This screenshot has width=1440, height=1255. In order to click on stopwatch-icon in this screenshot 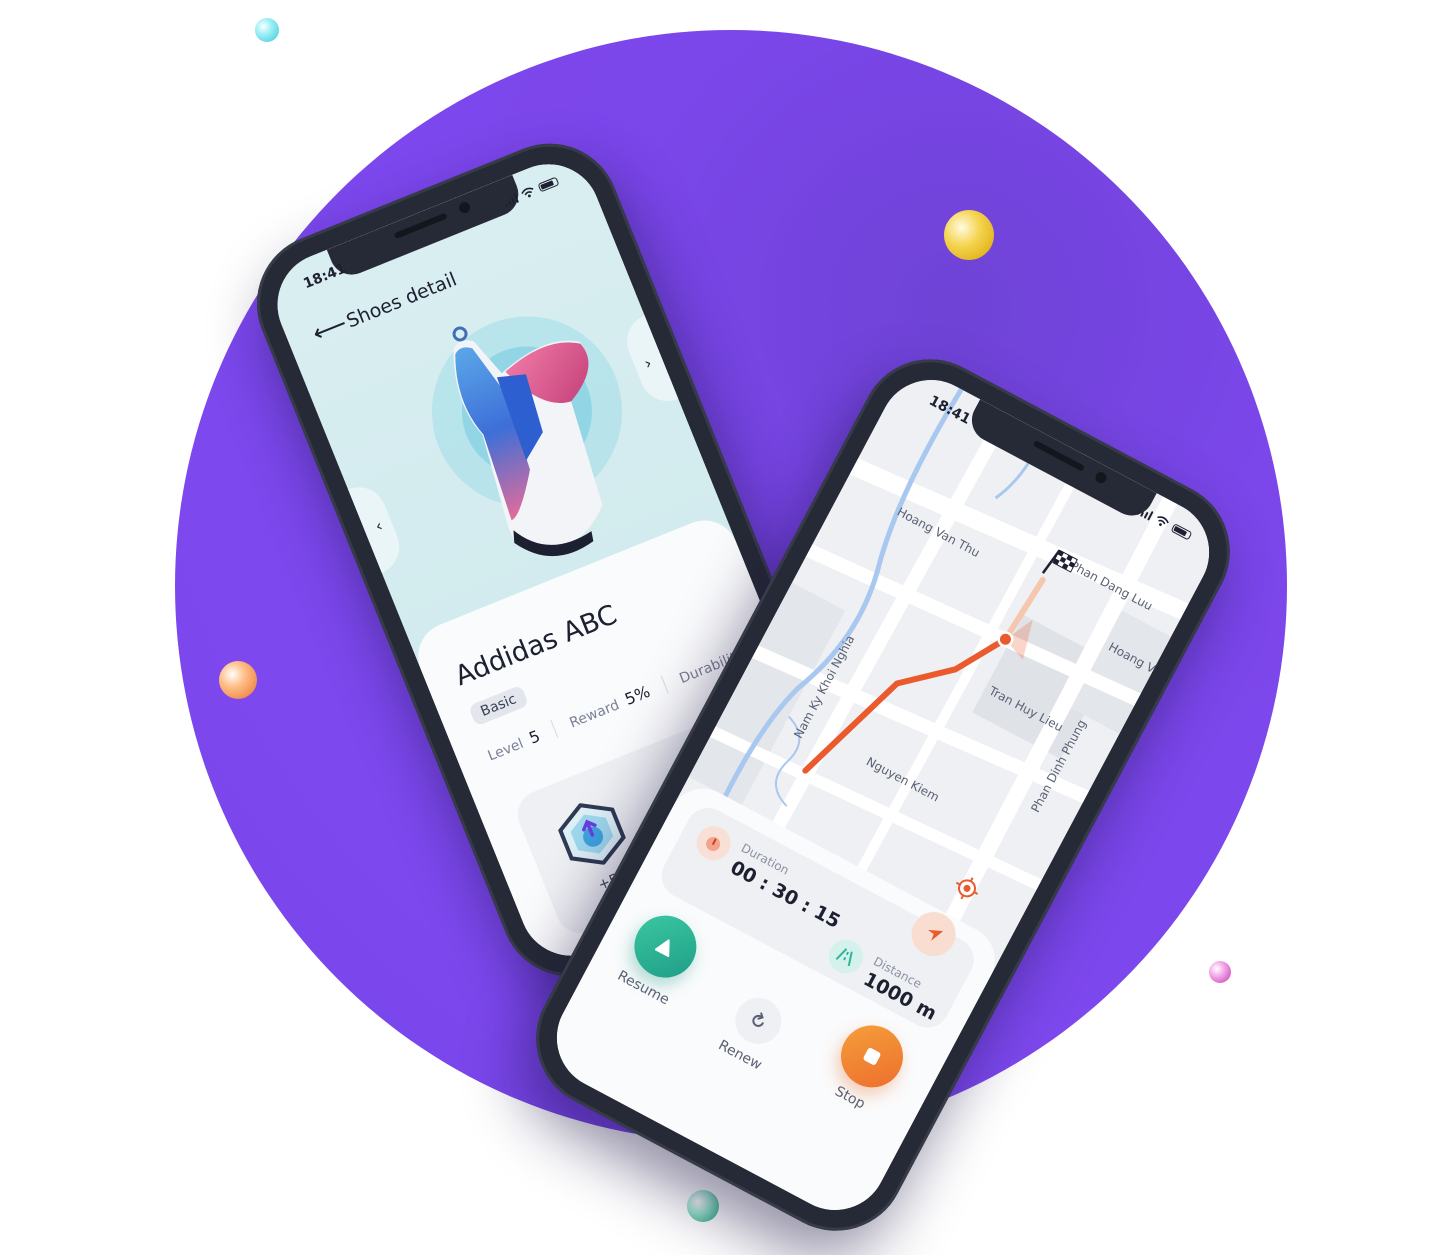, I will do `click(713, 843)`.